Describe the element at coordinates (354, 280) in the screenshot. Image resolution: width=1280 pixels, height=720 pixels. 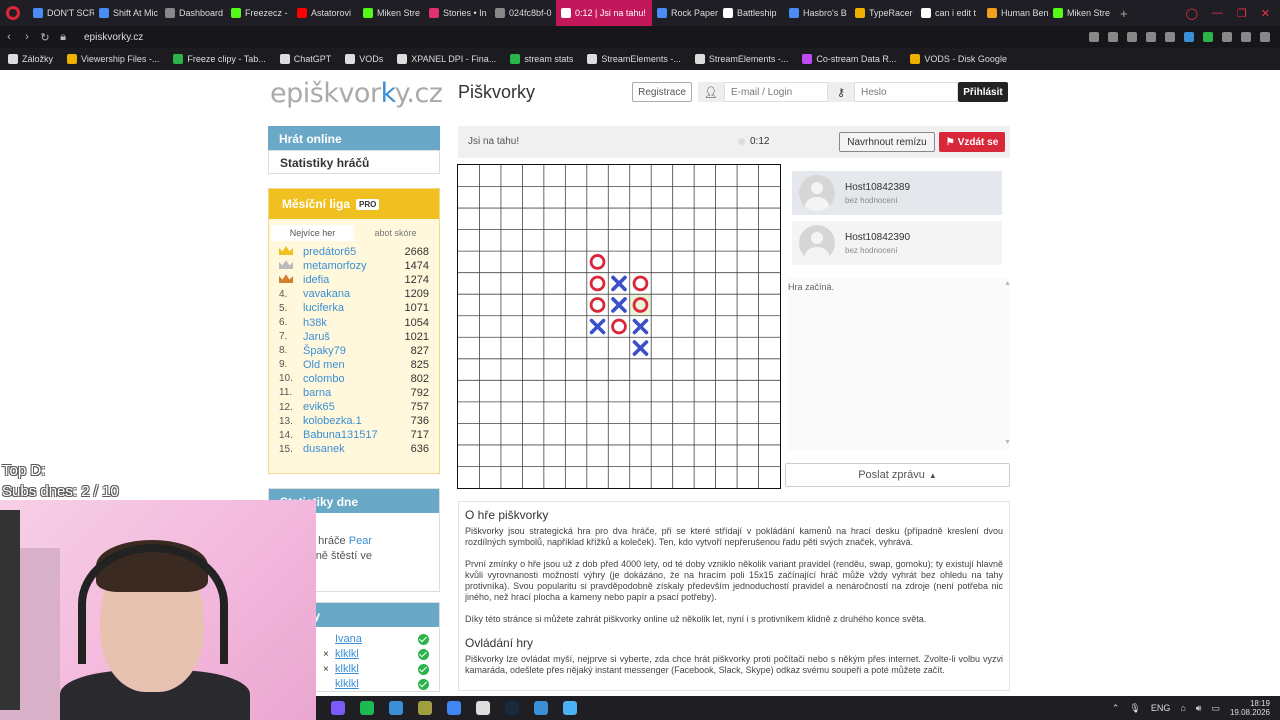
I see `league-player-link: idefia` at that location.